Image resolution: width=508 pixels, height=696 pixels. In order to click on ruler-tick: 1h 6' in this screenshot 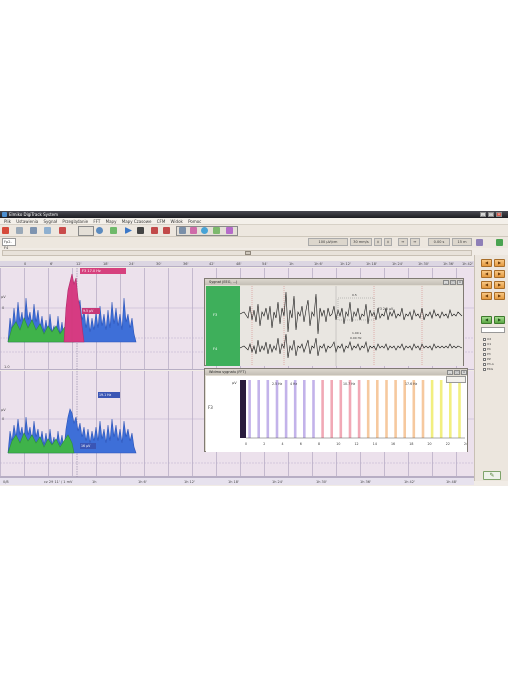, I will do `click(318, 264)`.